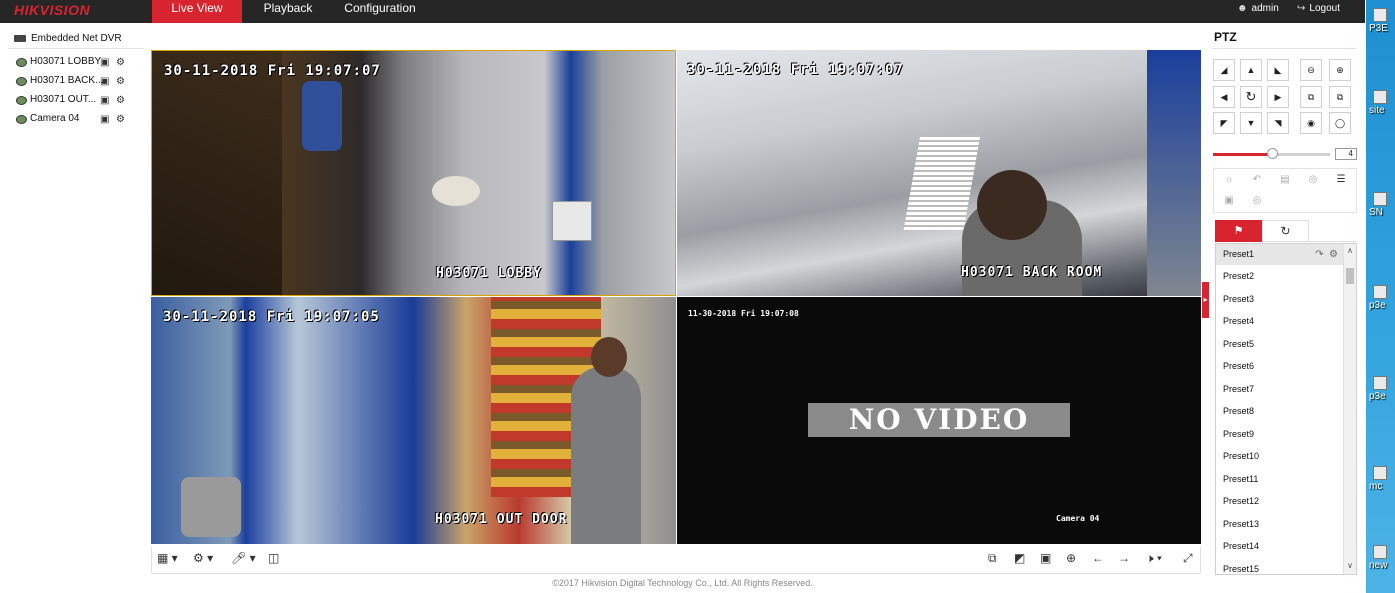 This screenshot has height=593, width=1395. What do you see at coordinates (1251, 70) in the screenshot?
I see `ptz-up-button: ▲` at bounding box center [1251, 70].